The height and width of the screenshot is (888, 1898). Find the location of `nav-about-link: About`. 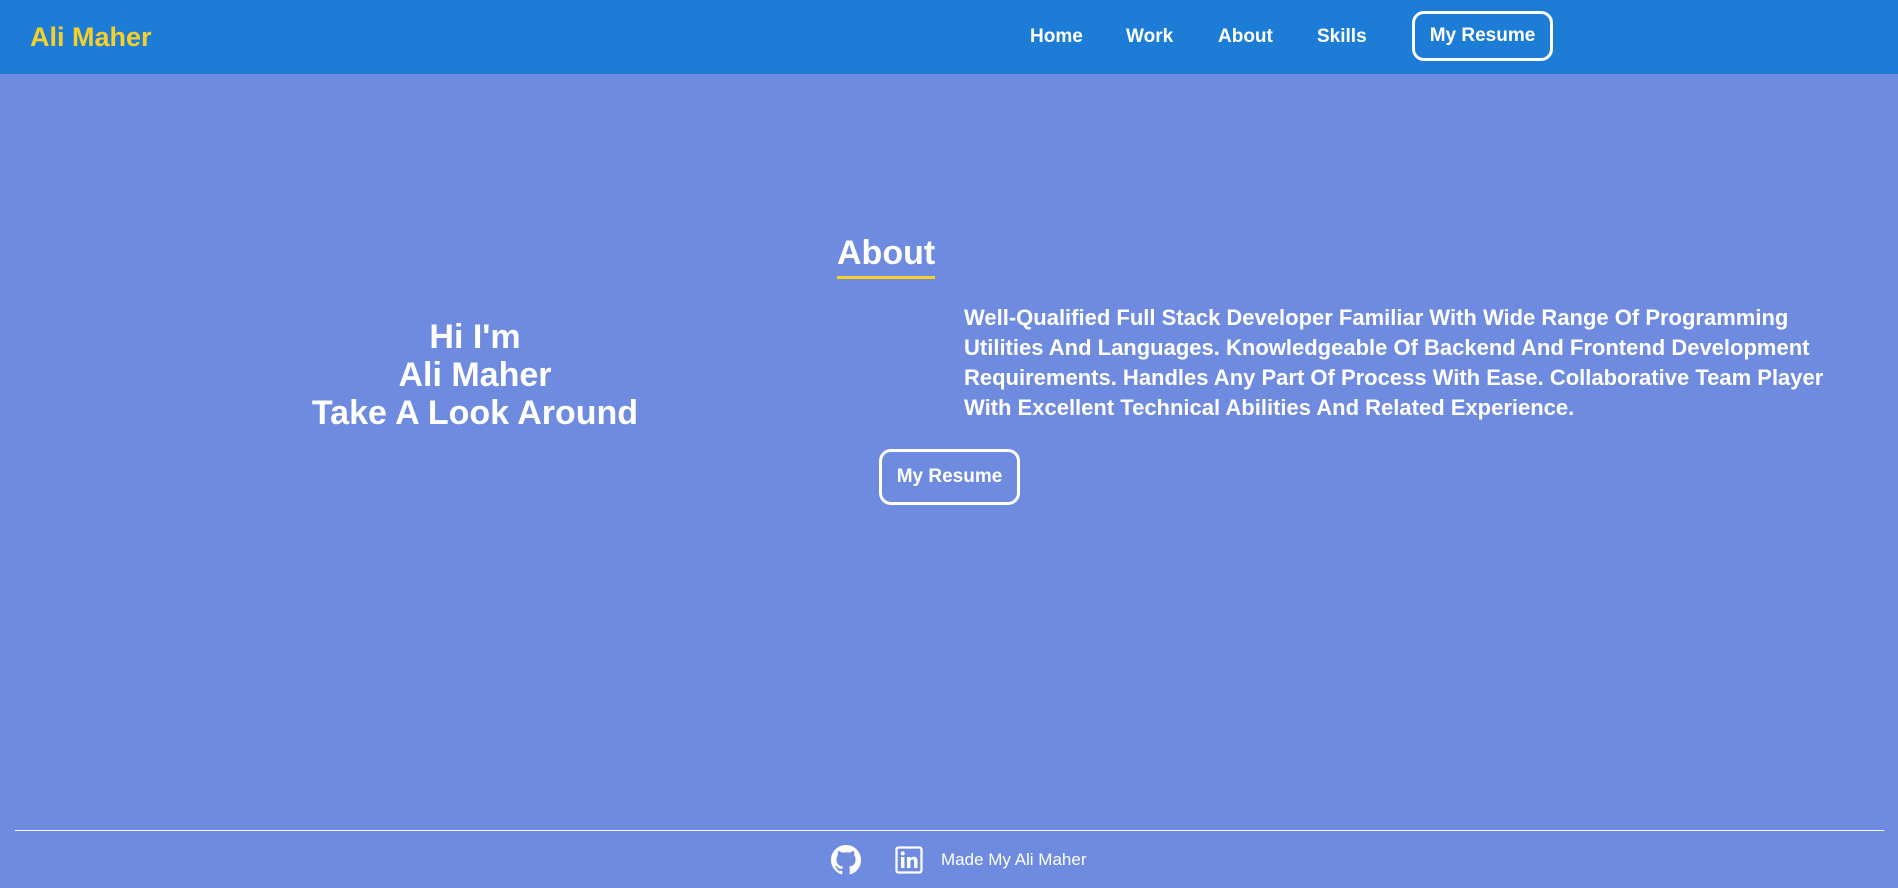

nav-about-link: About is located at coordinates (1245, 37).